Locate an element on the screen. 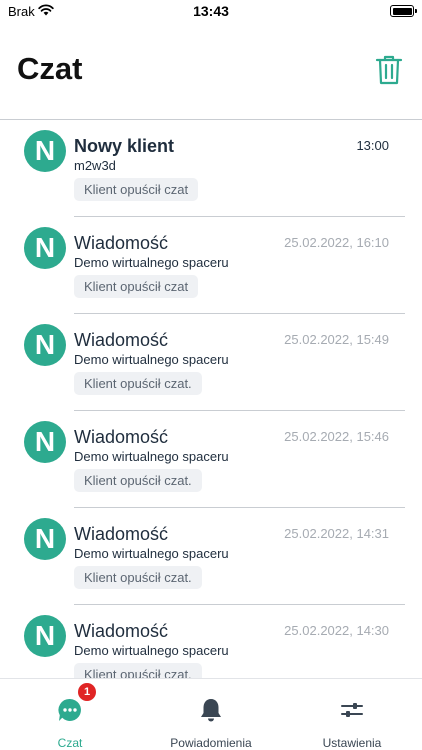 The height and width of the screenshot is (750, 422). status-bar: Brak 13:43 is located at coordinates (211, 12).